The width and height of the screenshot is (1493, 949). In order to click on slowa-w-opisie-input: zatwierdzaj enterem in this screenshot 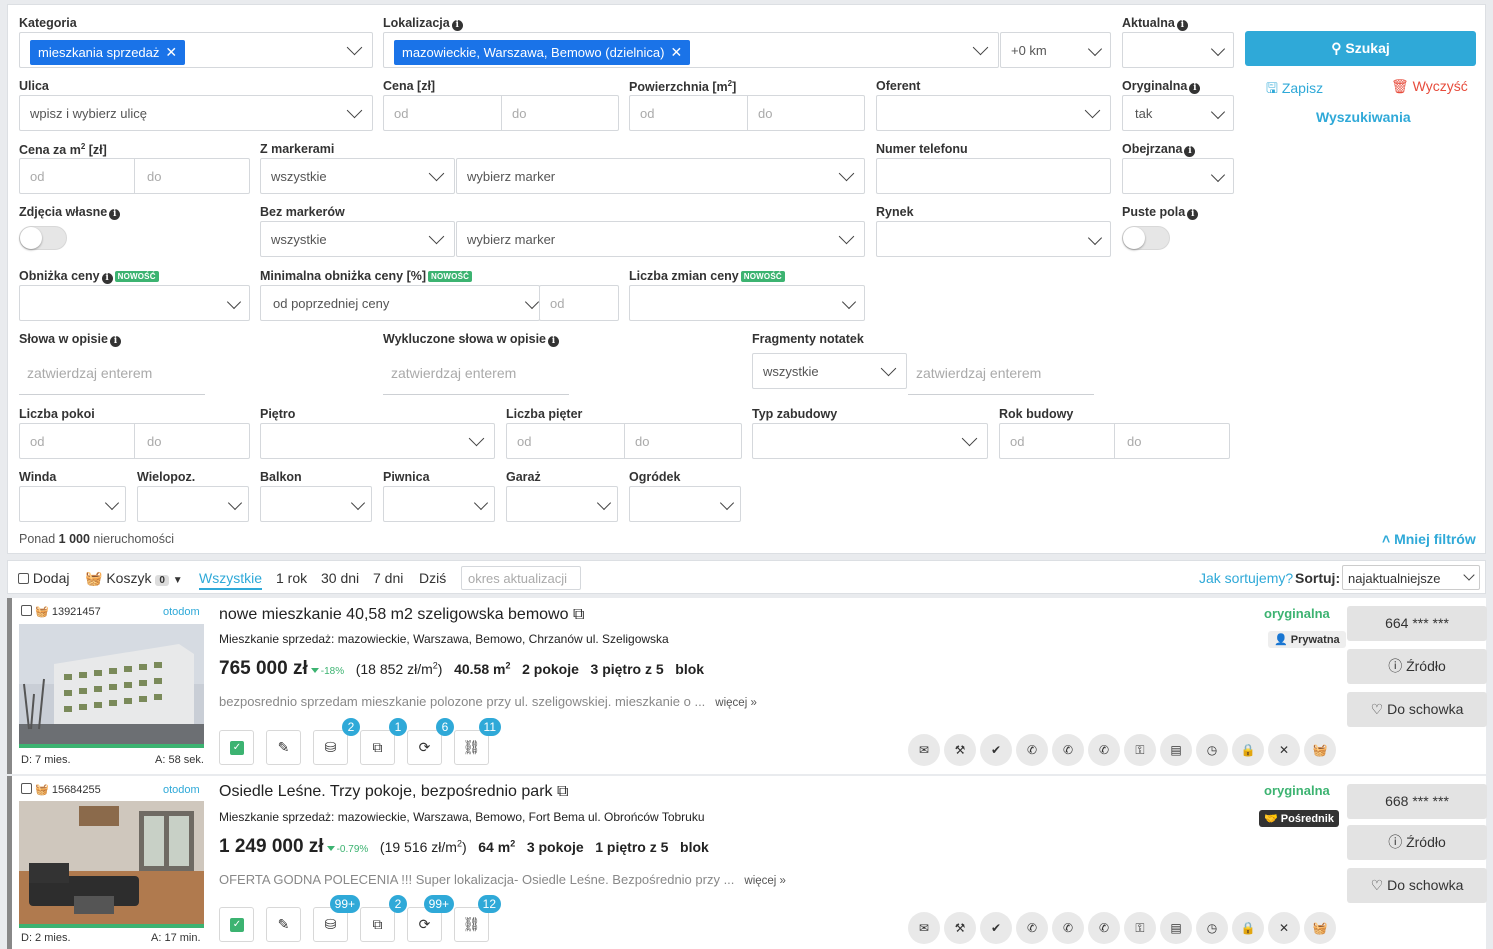, I will do `click(112, 377)`.